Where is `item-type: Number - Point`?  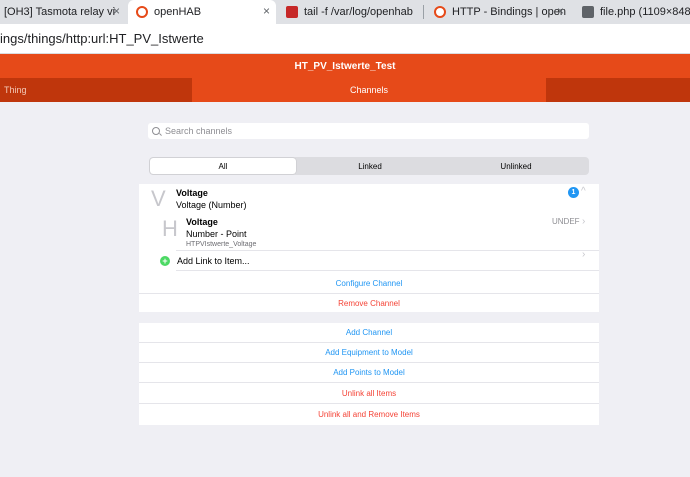
item-type: Number - Point is located at coordinates (216, 234).